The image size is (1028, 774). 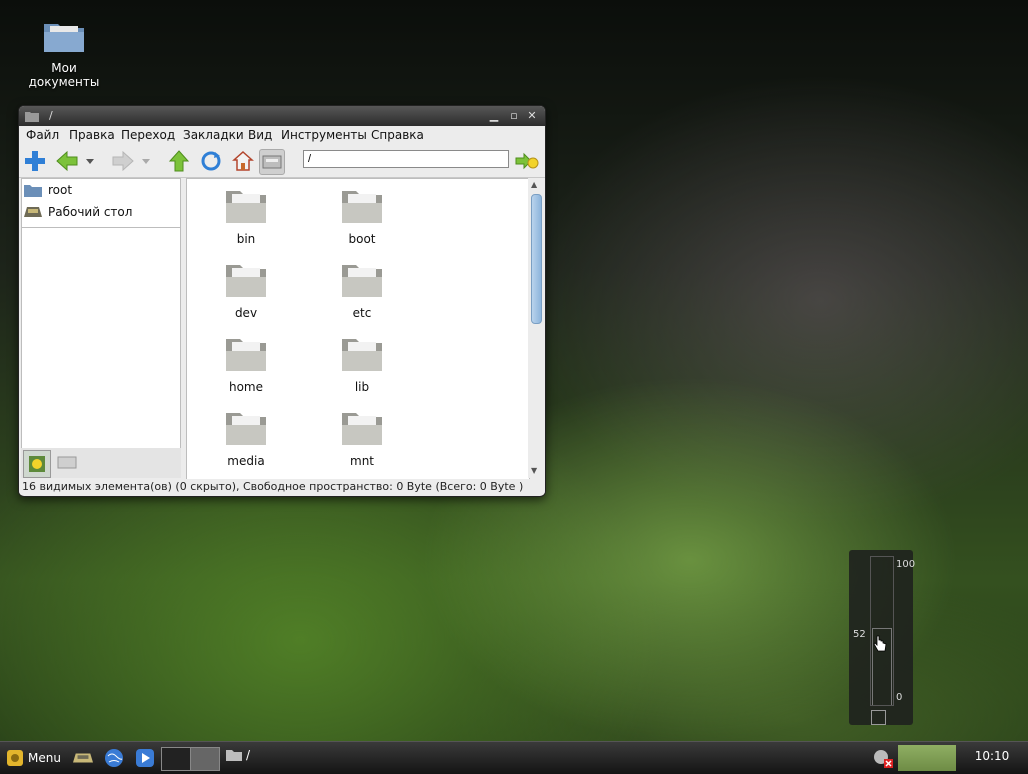 I want to click on menu-help: Справка, so click(x=397, y=135).